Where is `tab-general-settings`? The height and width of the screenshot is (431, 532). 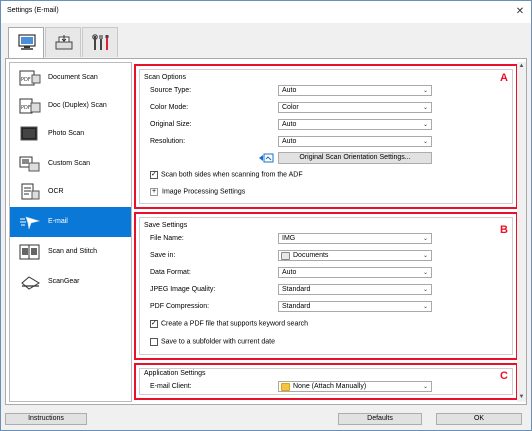
tab-general-settings is located at coordinates (100, 42).